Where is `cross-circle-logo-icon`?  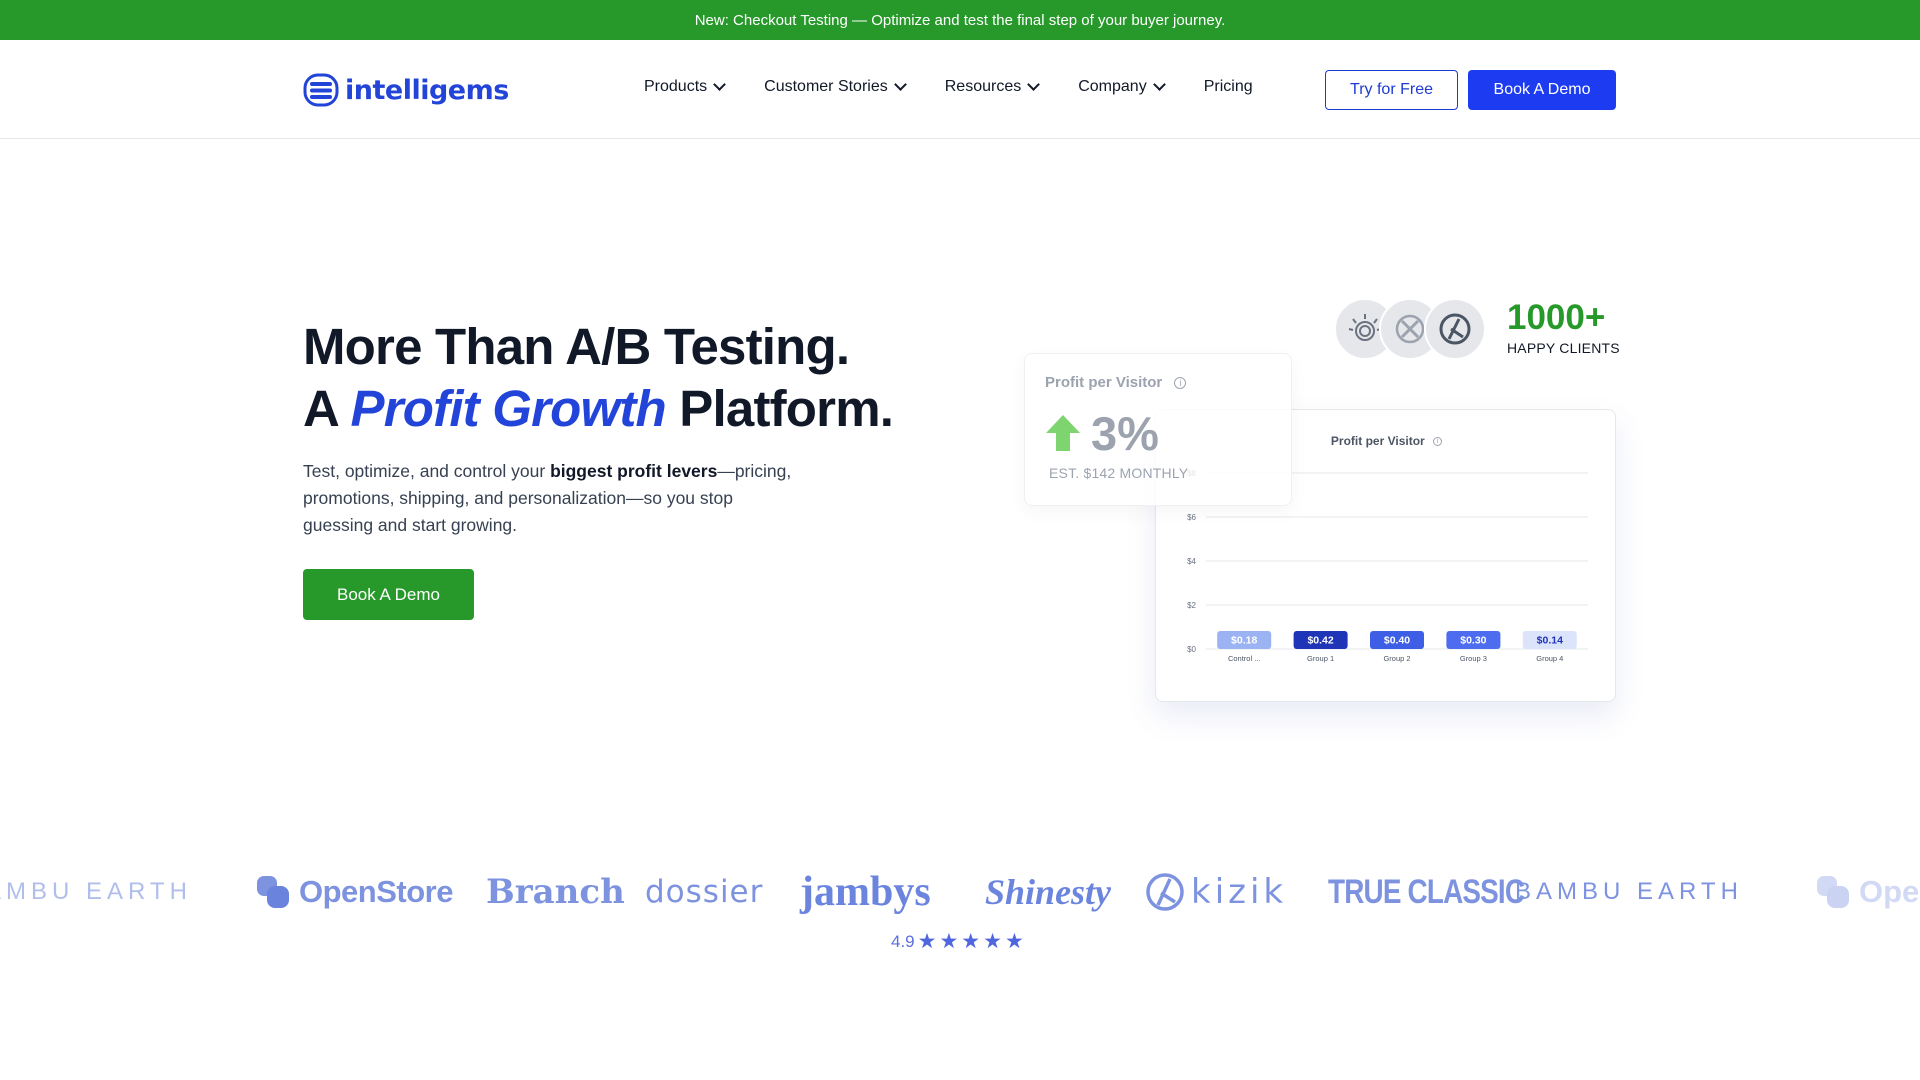 cross-circle-logo-icon is located at coordinates (1410, 329).